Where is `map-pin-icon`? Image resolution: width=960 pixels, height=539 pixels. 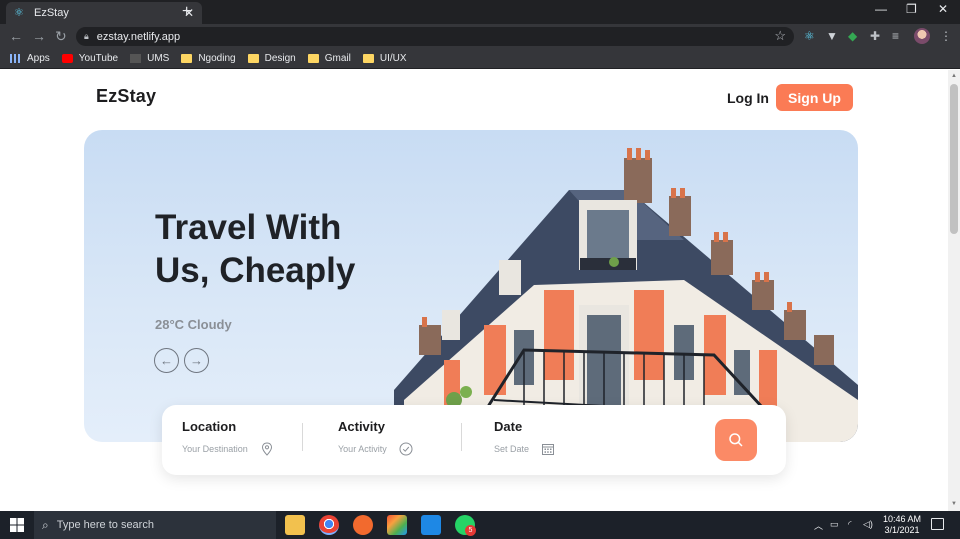 map-pin-icon is located at coordinates (266, 449).